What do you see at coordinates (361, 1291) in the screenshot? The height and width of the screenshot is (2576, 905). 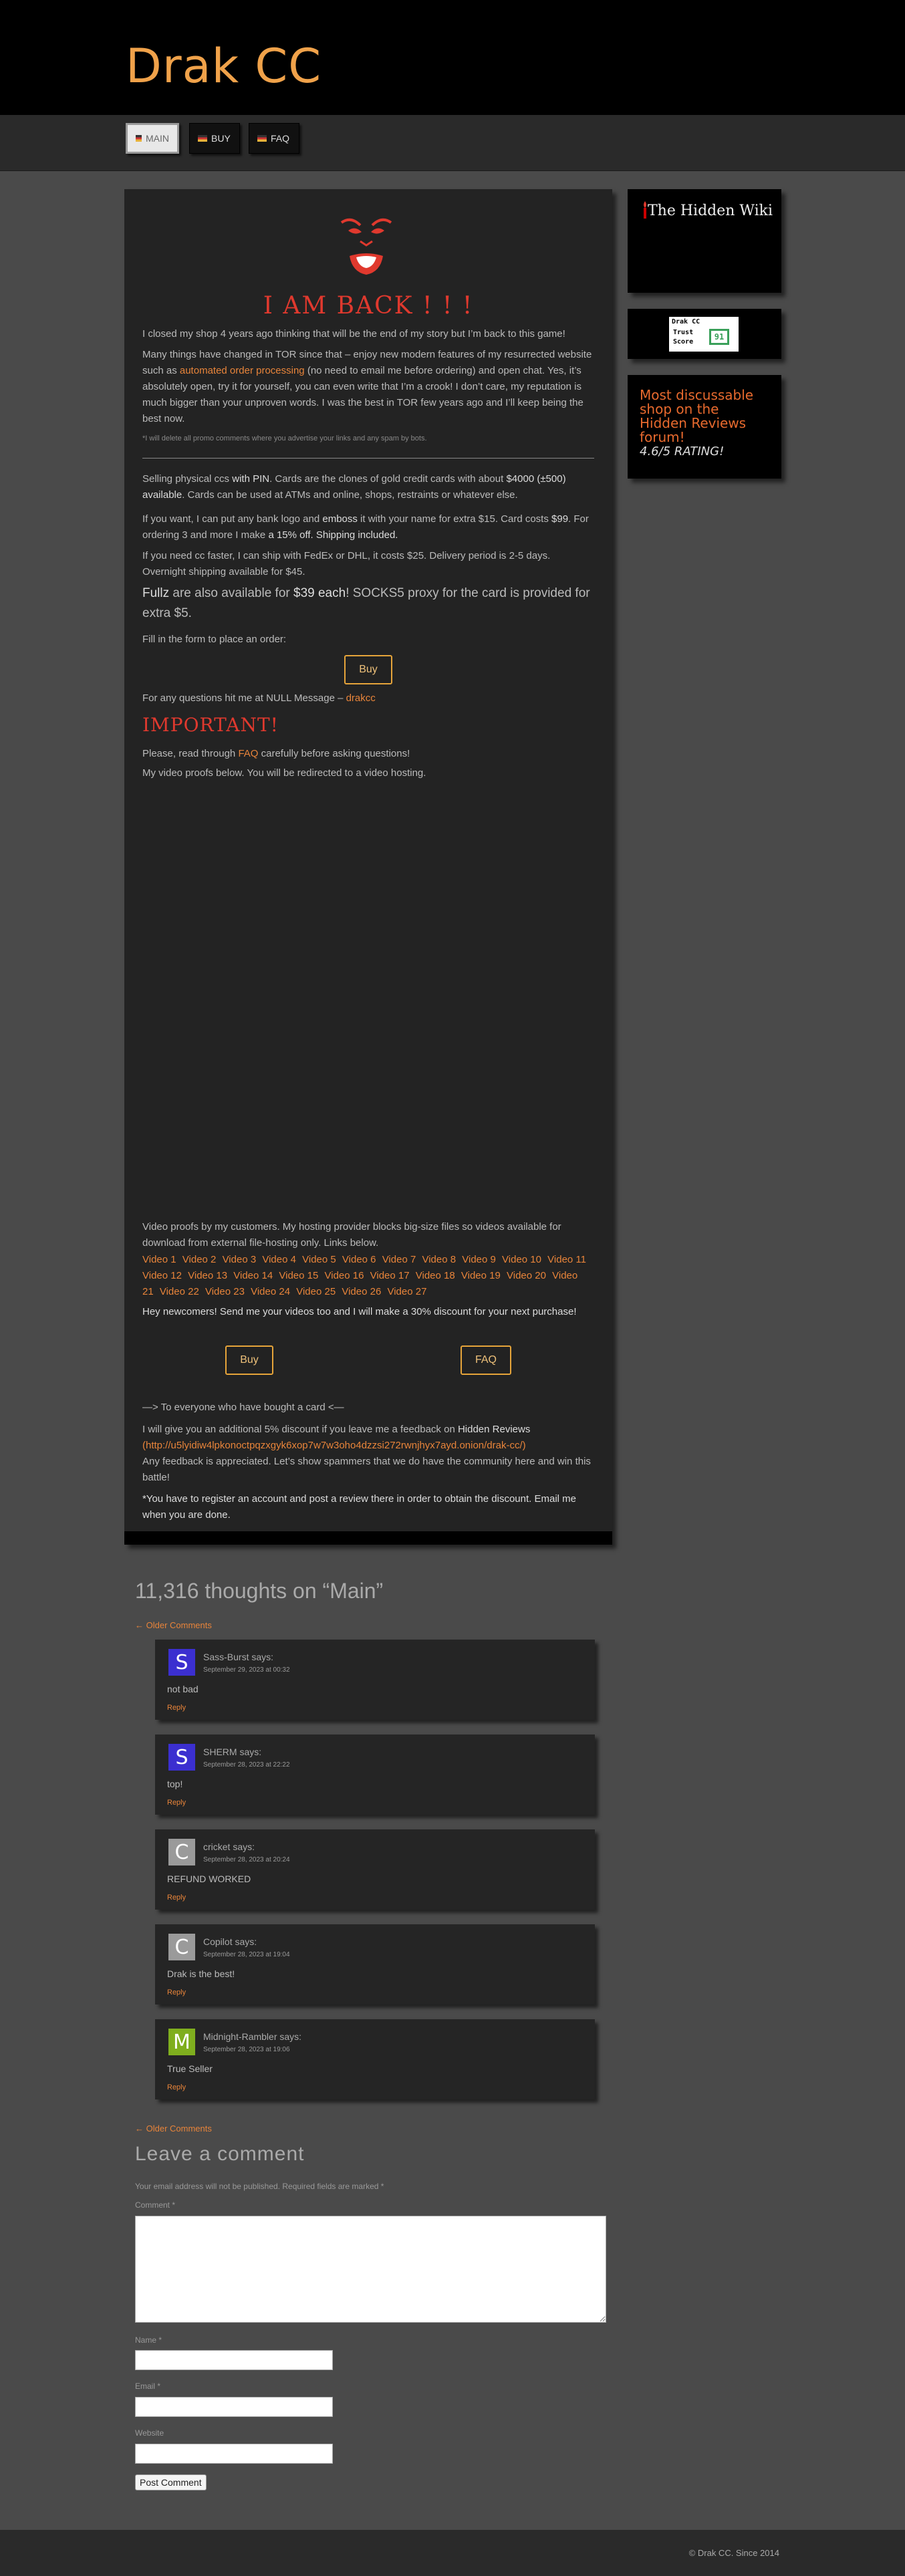 I see `video-link: Video 26` at bounding box center [361, 1291].